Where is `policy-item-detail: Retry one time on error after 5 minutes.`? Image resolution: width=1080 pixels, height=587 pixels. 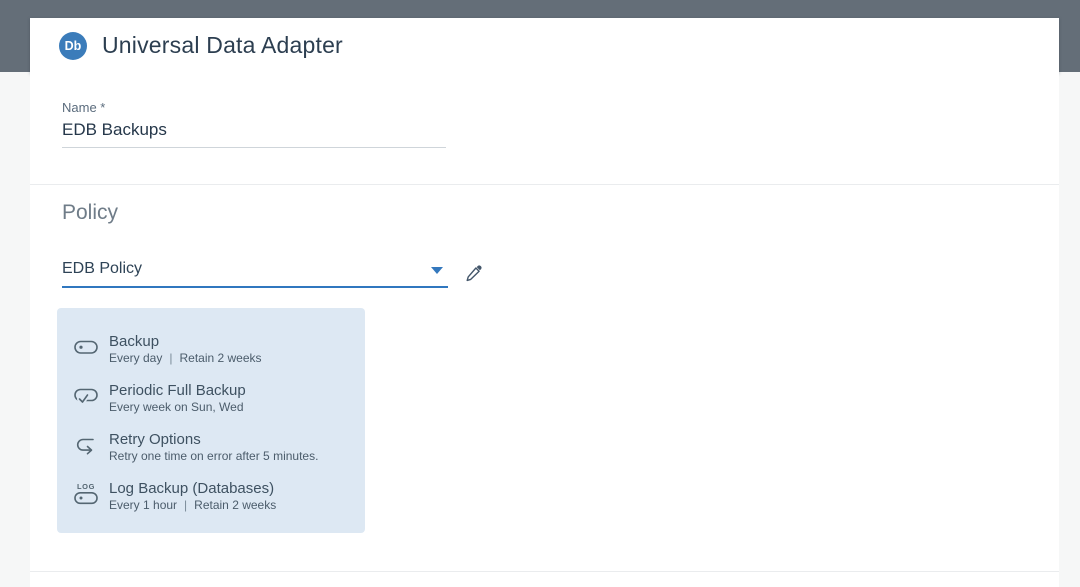 policy-item-detail: Retry one time on error after 5 minutes. is located at coordinates (214, 456).